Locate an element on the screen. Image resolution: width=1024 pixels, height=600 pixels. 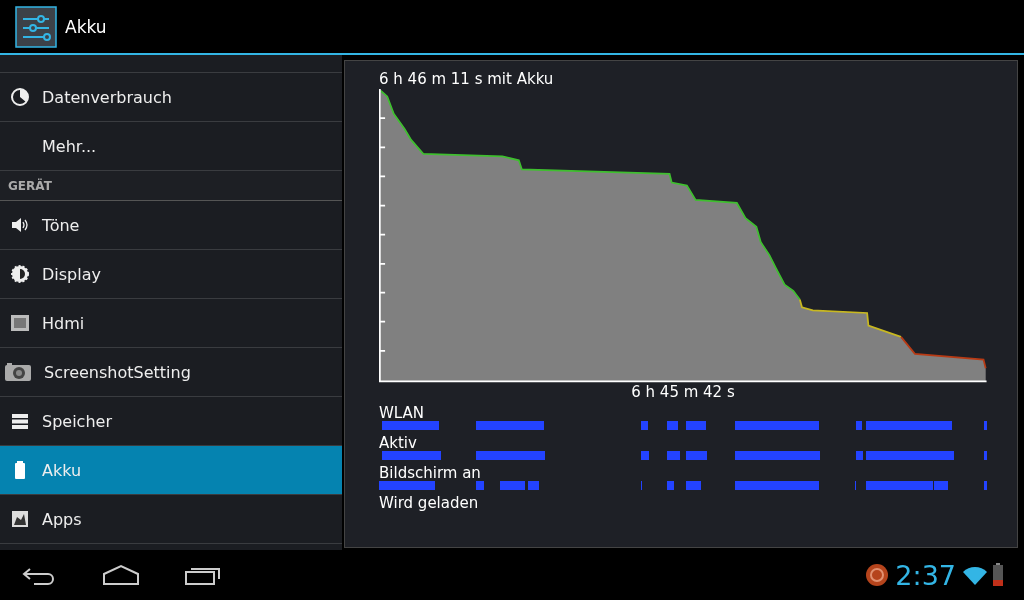
settings-menu-item: Akku is located at coordinates (171, 470).